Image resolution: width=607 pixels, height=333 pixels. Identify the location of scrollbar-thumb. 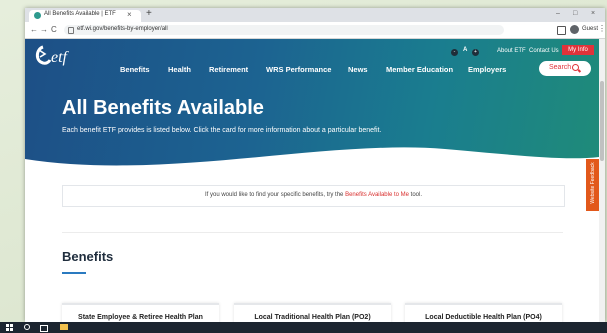
(602, 121).